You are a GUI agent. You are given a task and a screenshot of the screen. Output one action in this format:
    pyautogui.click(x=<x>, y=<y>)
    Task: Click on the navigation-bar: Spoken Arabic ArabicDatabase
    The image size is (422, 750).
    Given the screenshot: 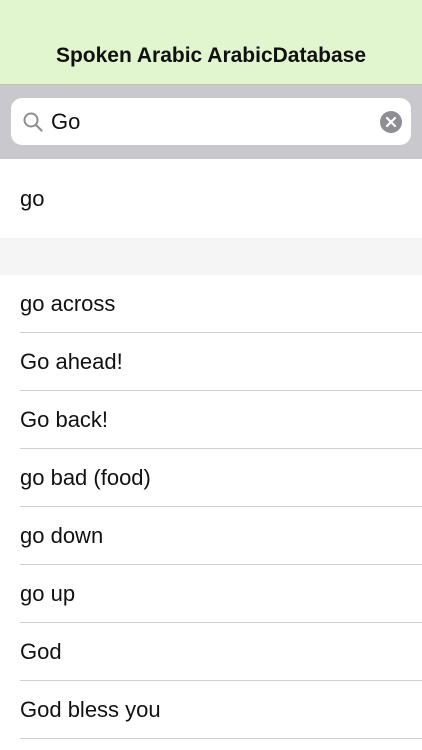 What is the action you would take?
    pyautogui.click(x=211, y=42)
    